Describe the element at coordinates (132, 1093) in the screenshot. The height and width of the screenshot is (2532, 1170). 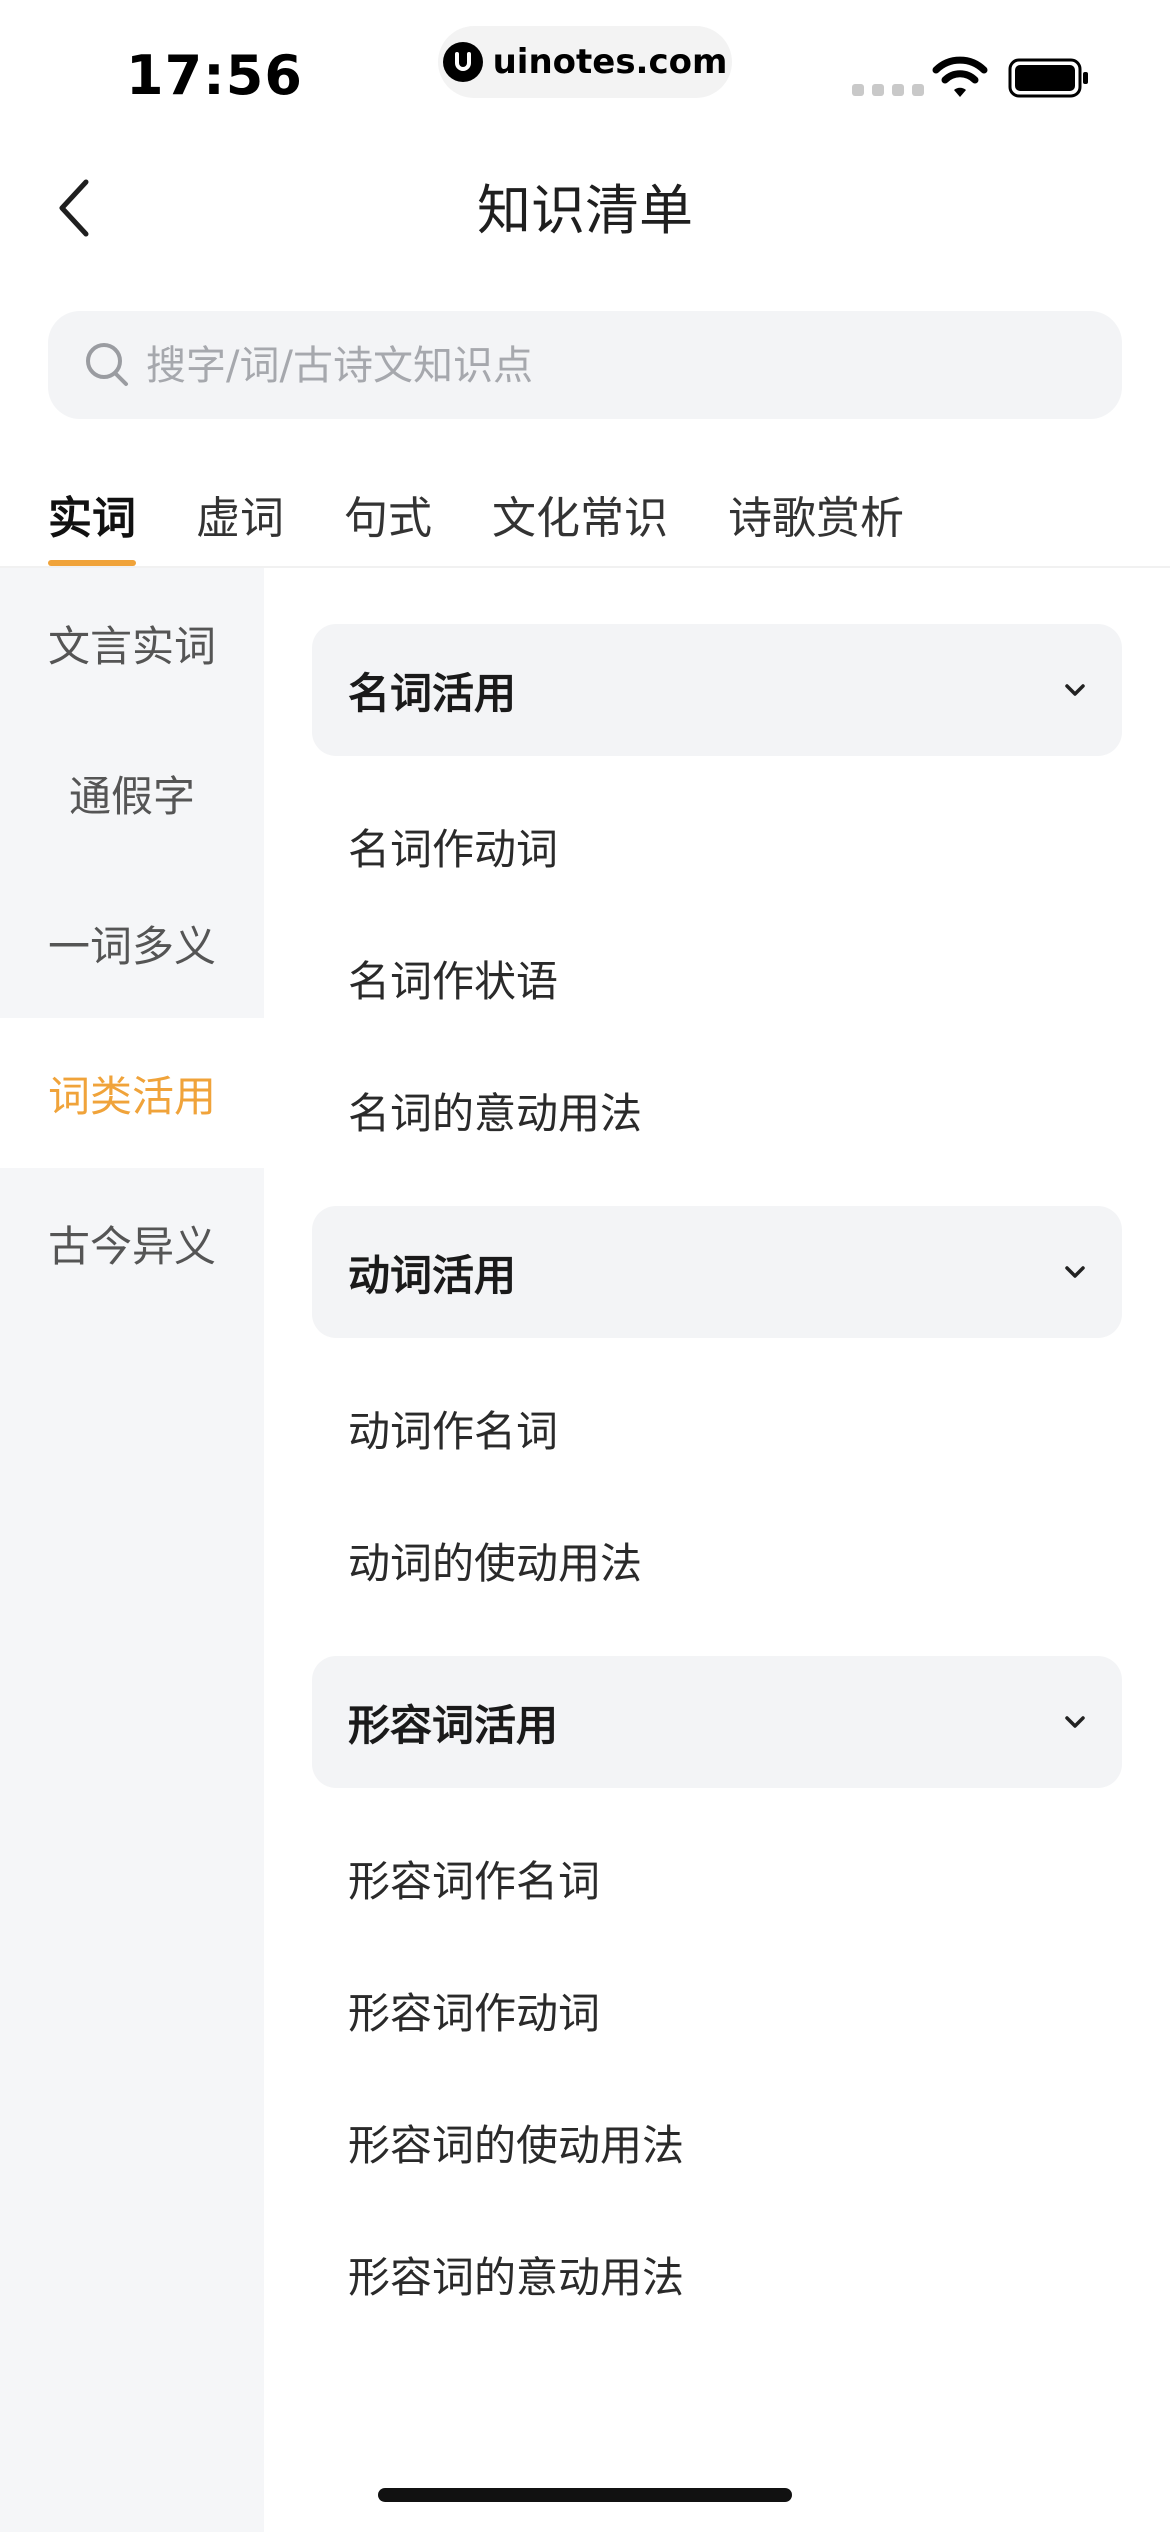
I see `sidebar-item-cilei-huoyong: 词类活用` at that location.